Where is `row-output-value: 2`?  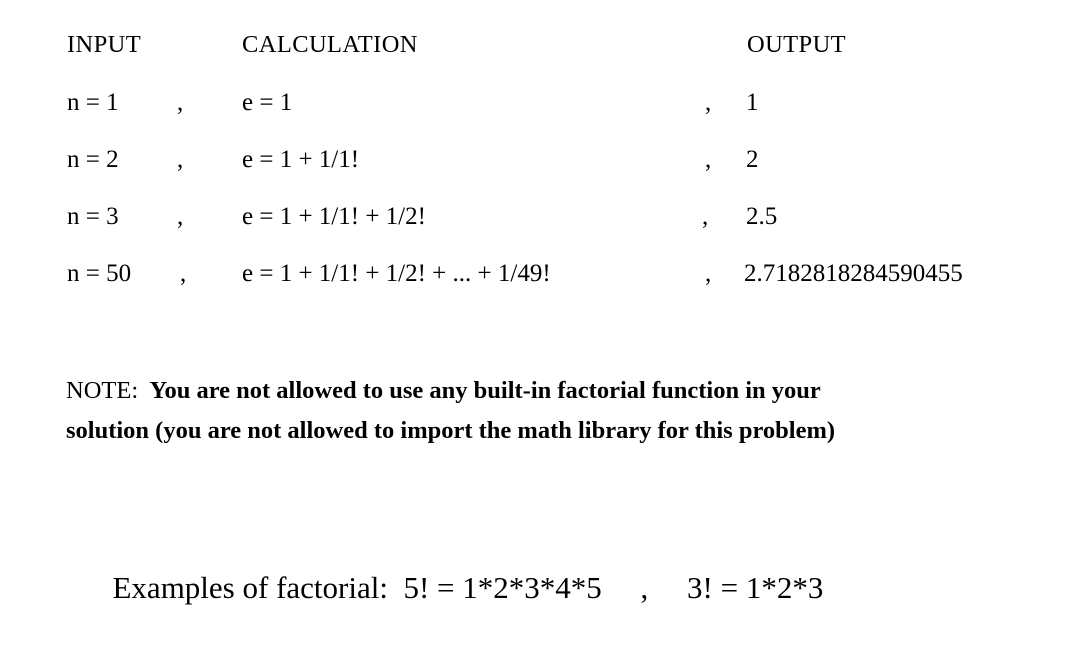
row-output-value: 2 is located at coordinates (752, 159).